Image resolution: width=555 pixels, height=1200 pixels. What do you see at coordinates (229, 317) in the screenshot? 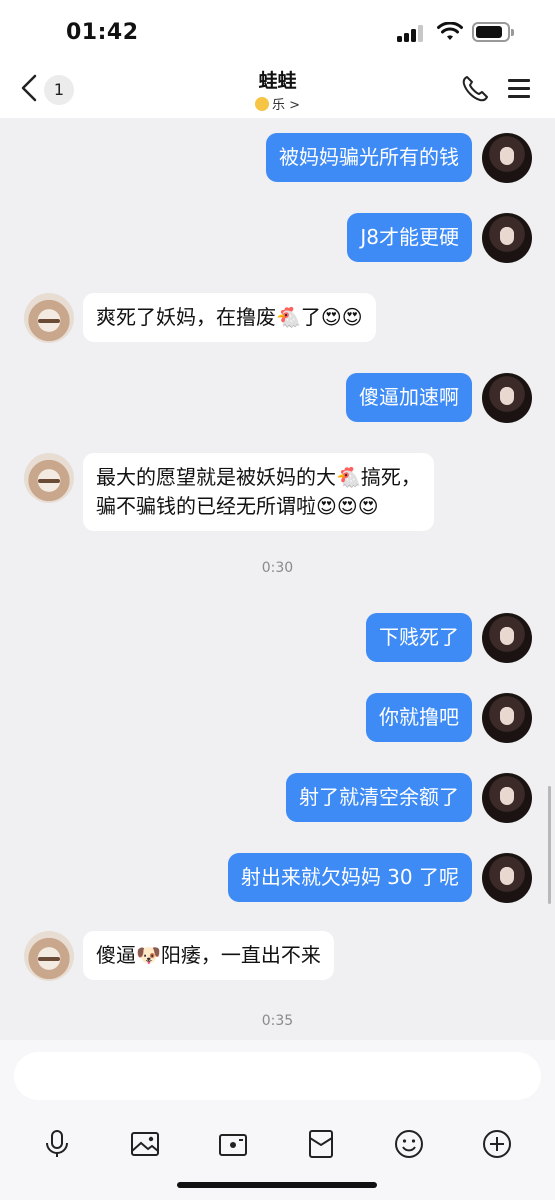
I see `message-bubble: 爽死了妖妈，在撸废🐔了😍😍` at bounding box center [229, 317].